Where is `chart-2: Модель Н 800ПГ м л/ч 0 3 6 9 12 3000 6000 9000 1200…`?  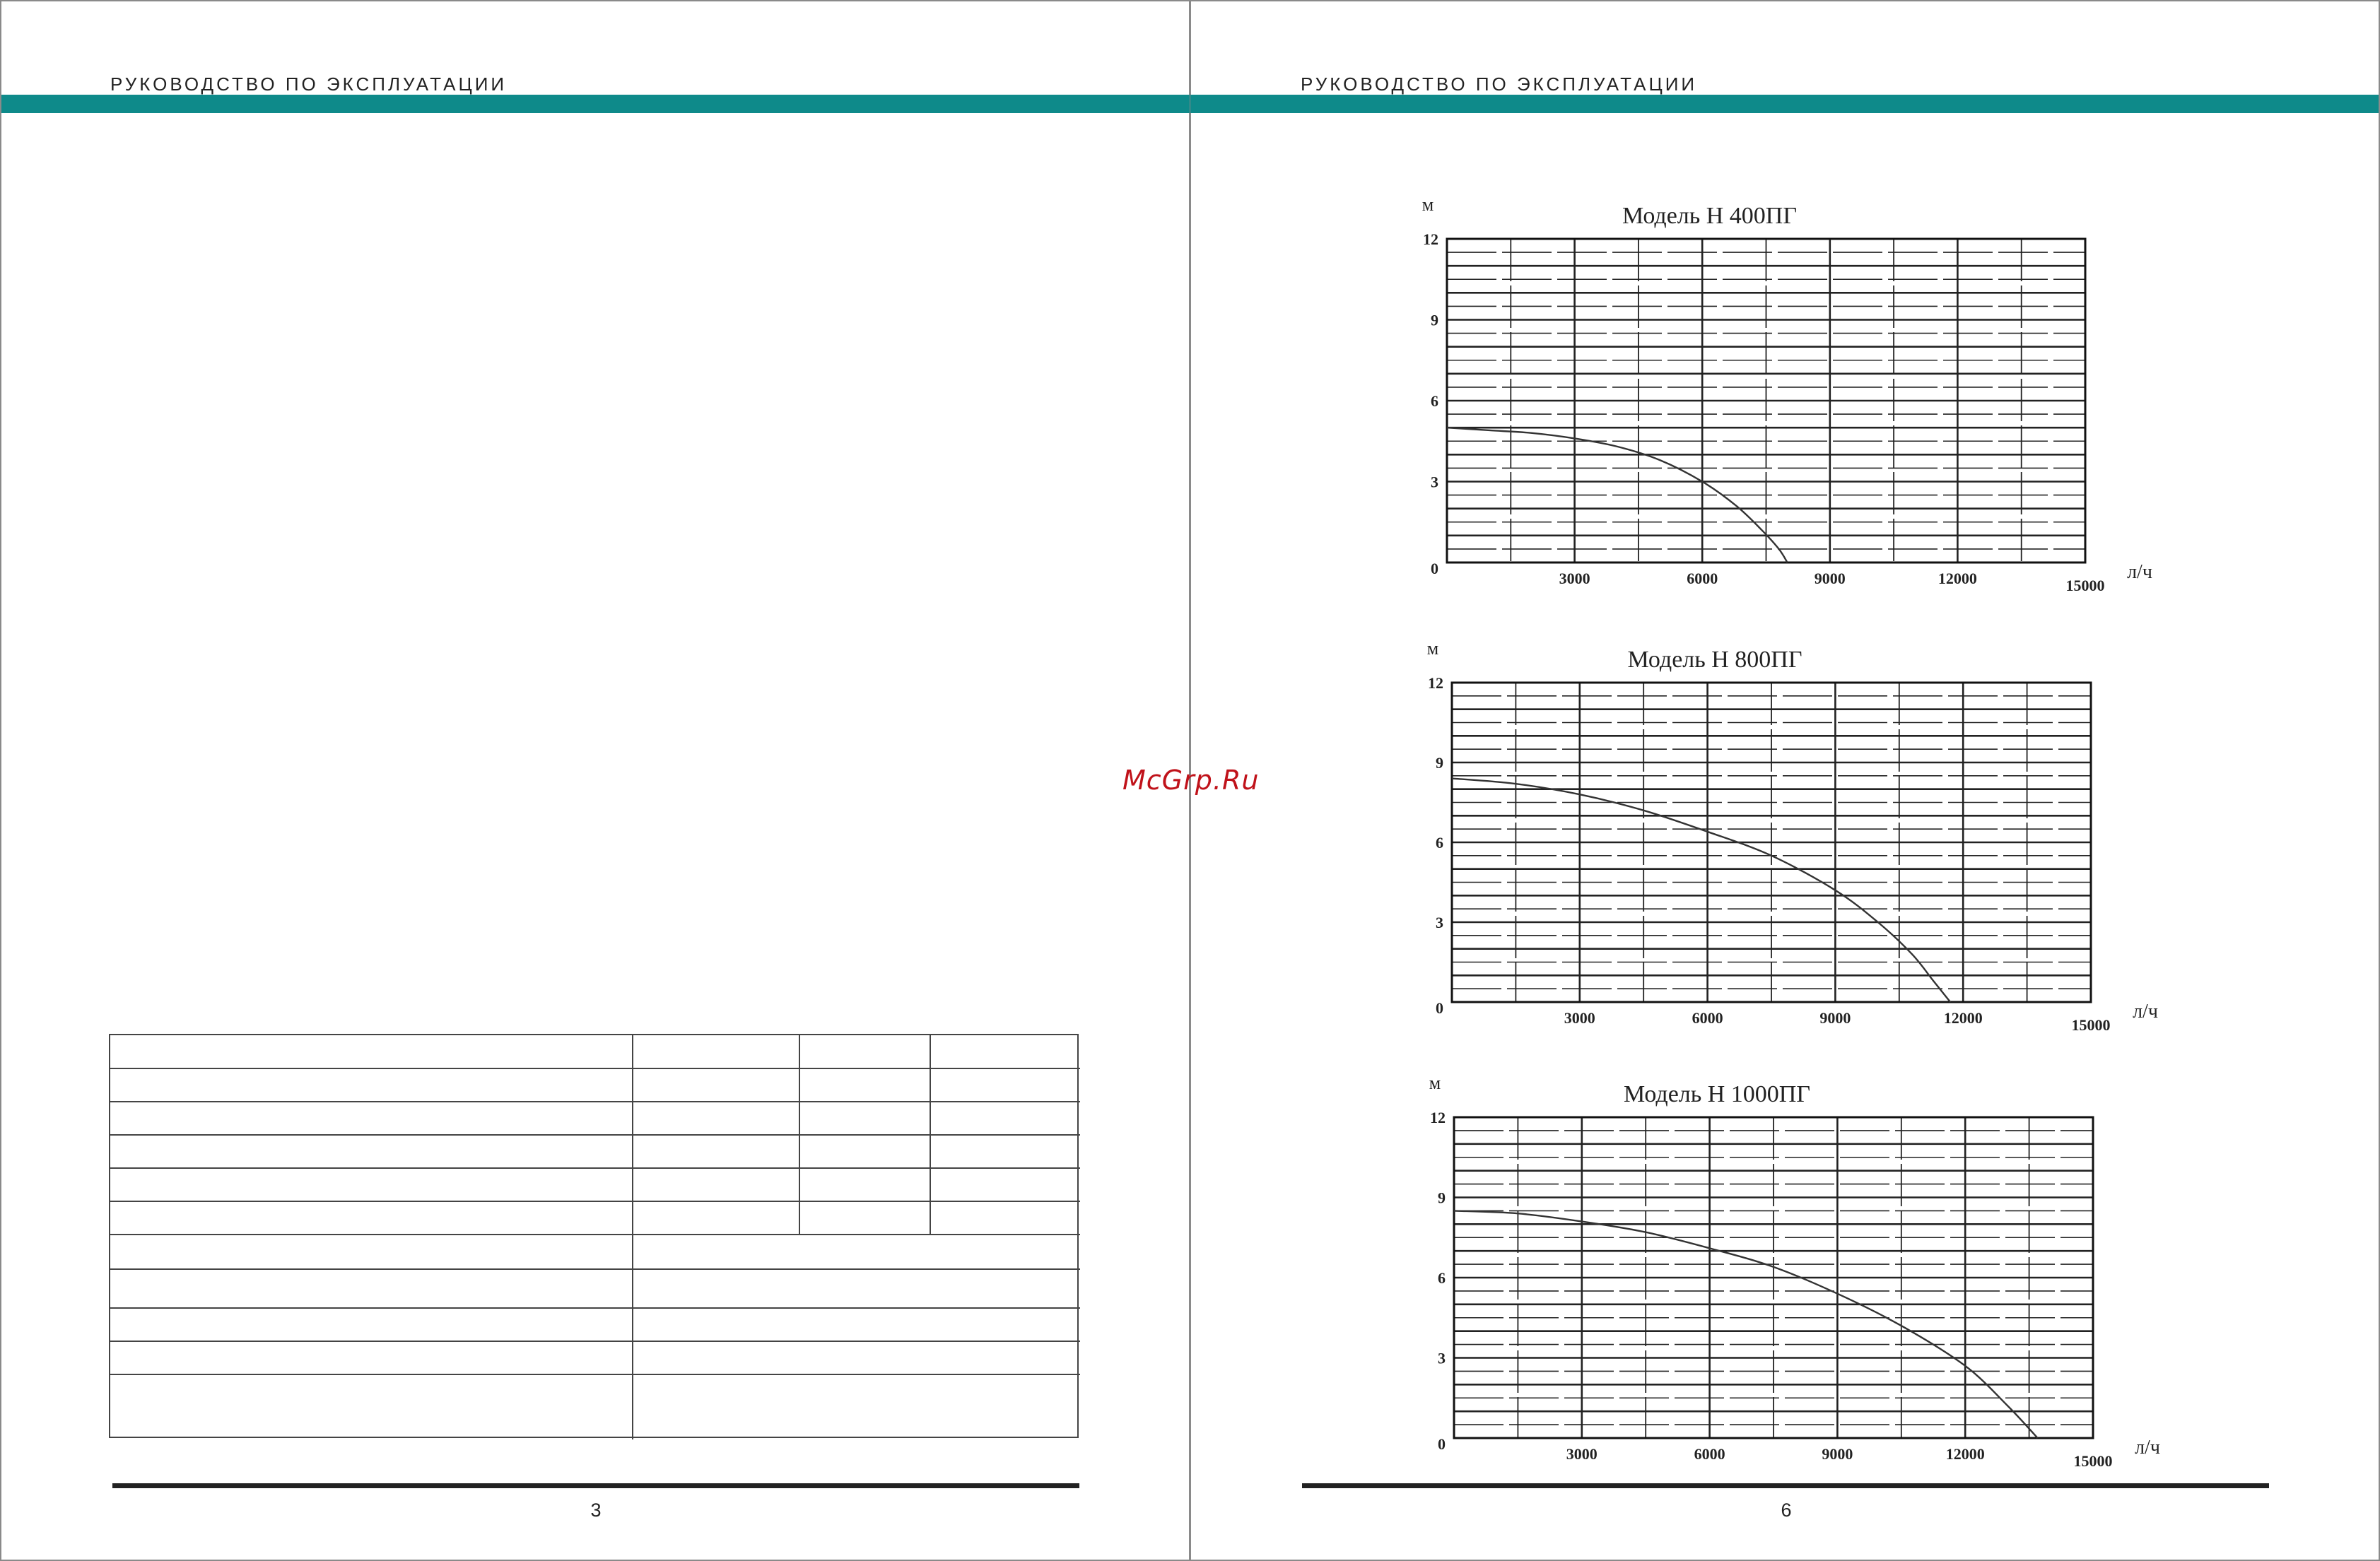 chart-2: Модель Н 800ПГ м л/ч 0 3 6 9 12 3000 6000 9000 1200… is located at coordinates (1793, 836).